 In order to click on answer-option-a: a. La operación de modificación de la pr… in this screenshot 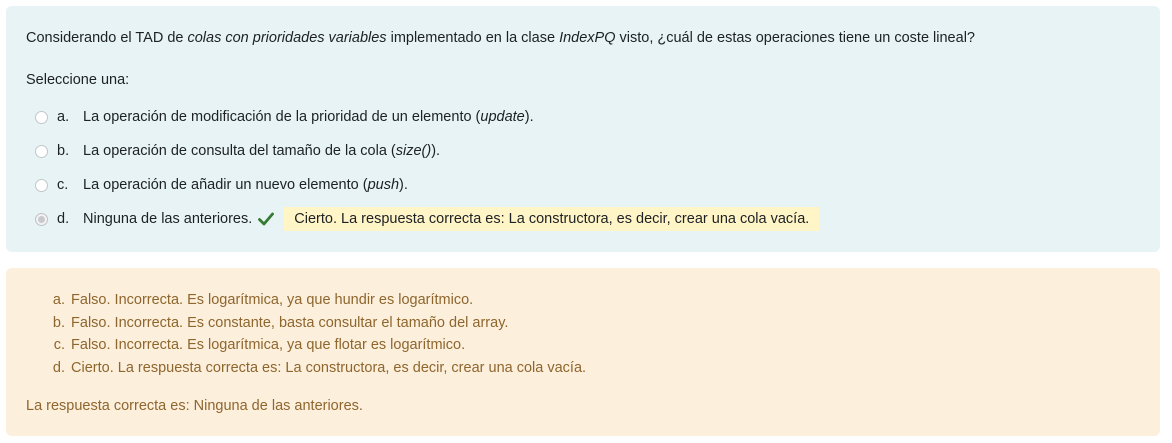, I will do `click(583, 117)`.